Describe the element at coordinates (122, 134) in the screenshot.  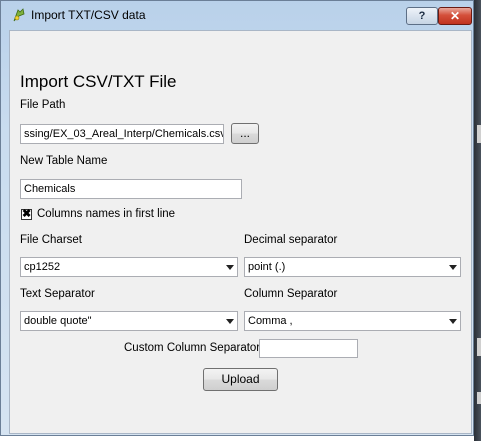
I see `file-path-field: ssing/EX_03_Areal_Interp/Chemicals.csv` at that location.